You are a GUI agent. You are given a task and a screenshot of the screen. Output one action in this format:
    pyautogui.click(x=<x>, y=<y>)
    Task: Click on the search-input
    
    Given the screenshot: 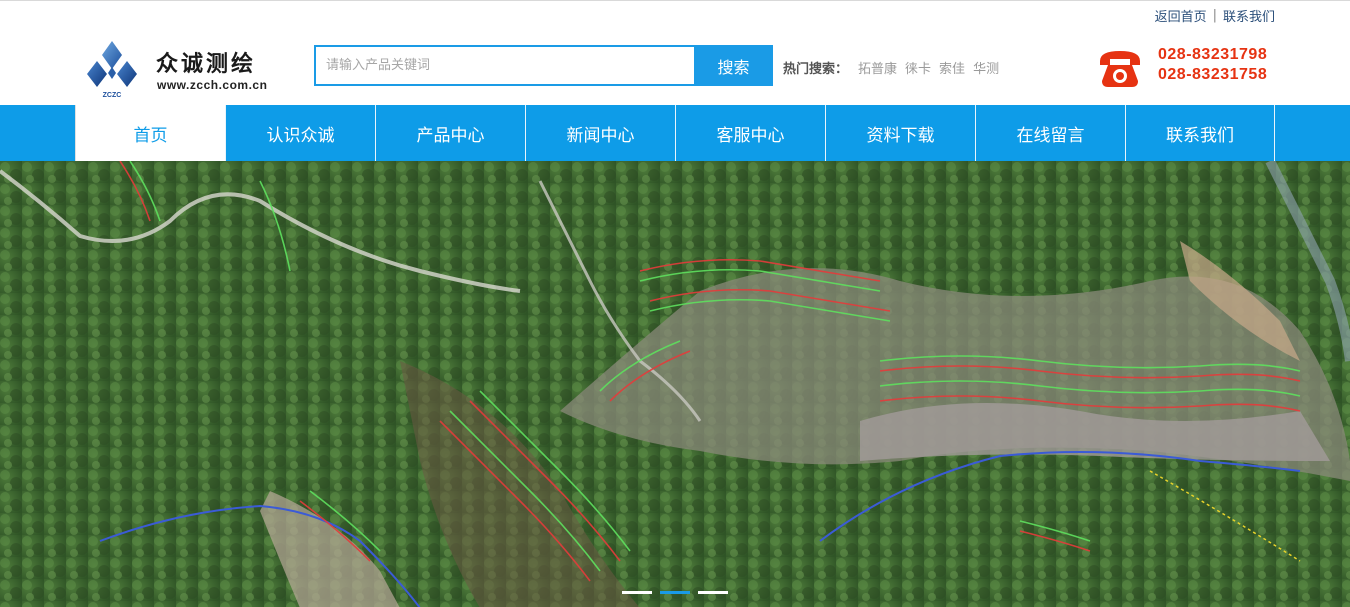 What is the action you would take?
    pyautogui.click(x=504, y=65)
    